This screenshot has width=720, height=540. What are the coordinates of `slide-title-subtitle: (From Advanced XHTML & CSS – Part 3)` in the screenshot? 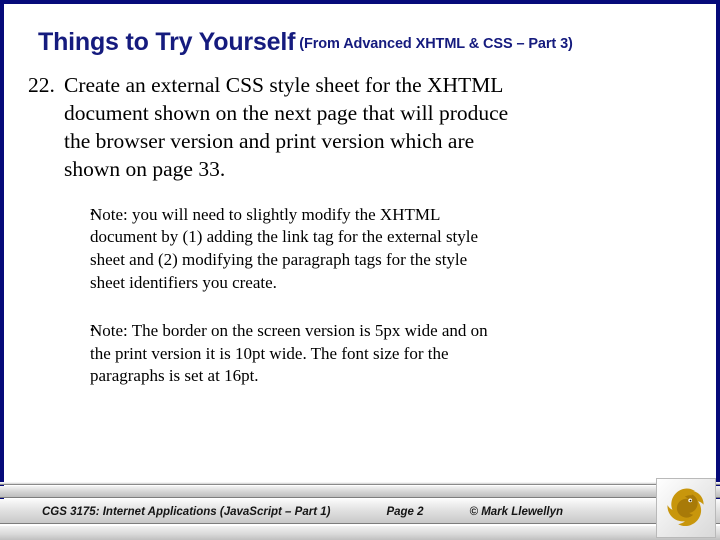 It's located at (436, 44).